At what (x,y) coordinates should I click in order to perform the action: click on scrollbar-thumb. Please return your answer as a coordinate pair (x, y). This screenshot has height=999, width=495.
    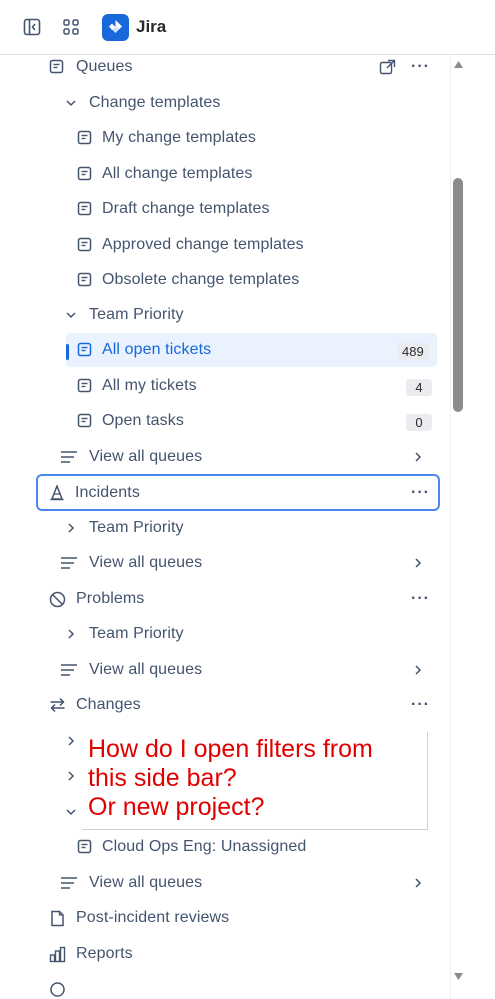
    Looking at the image, I should click on (458, 295).